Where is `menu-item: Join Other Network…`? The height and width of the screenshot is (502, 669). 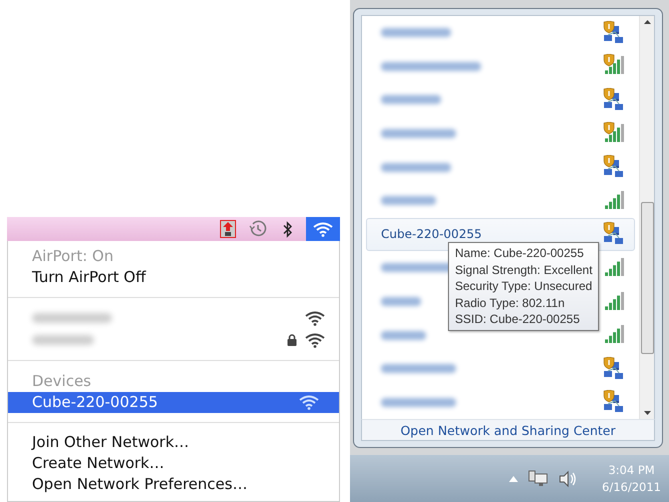
menu-item: Join Other Network… is located at coordinates (173, 442).